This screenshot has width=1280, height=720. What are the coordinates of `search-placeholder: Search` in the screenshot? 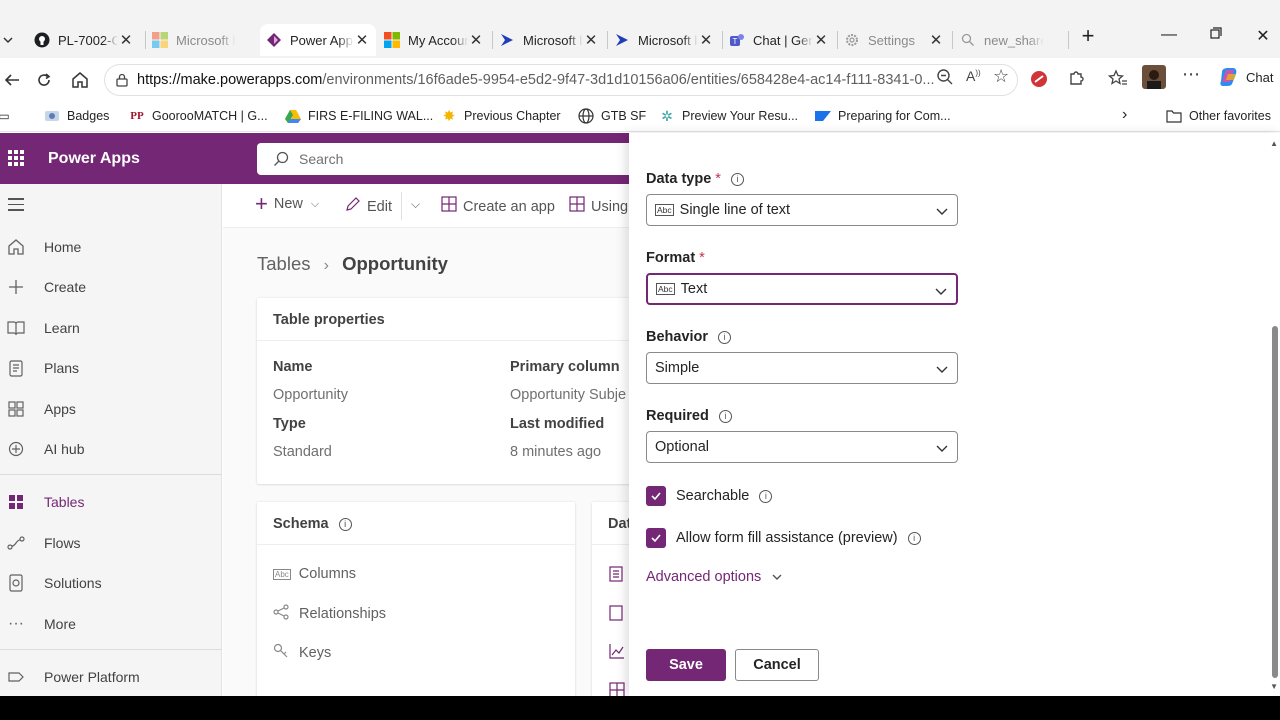 It's located at (321, 159).